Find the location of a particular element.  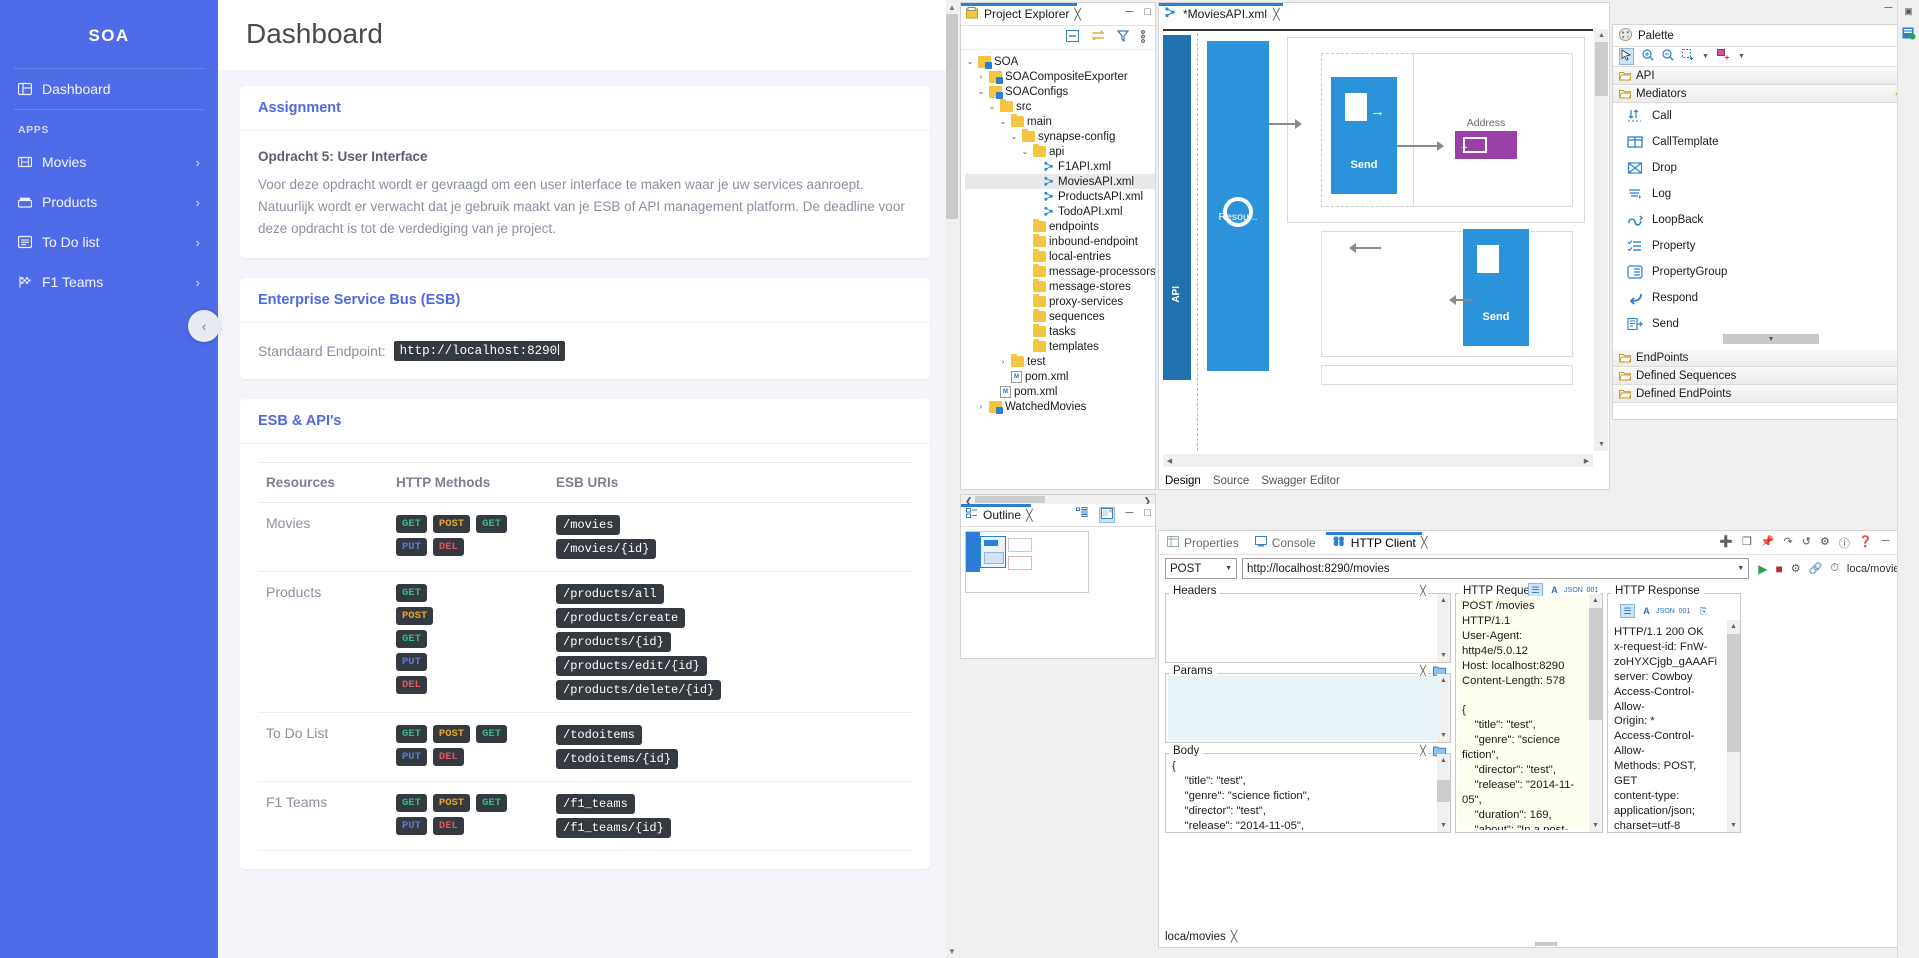

palette-group-mediators: Mediators is located at coordinates (1762, 94).